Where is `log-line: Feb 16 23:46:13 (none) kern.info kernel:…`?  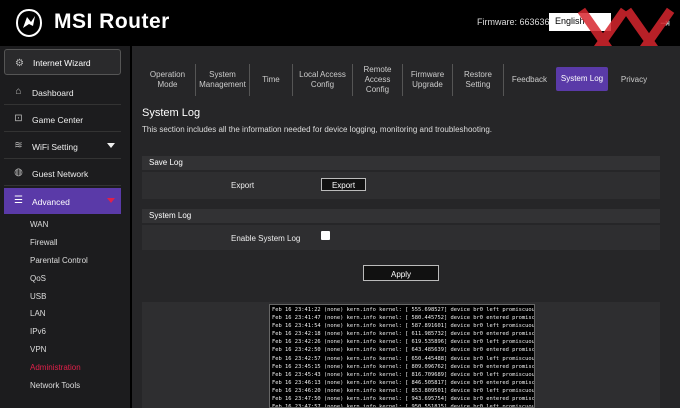 log-line: Feb 16 23:46:13 (none) kern.info kernel:… is located at coordinates (403, 382).